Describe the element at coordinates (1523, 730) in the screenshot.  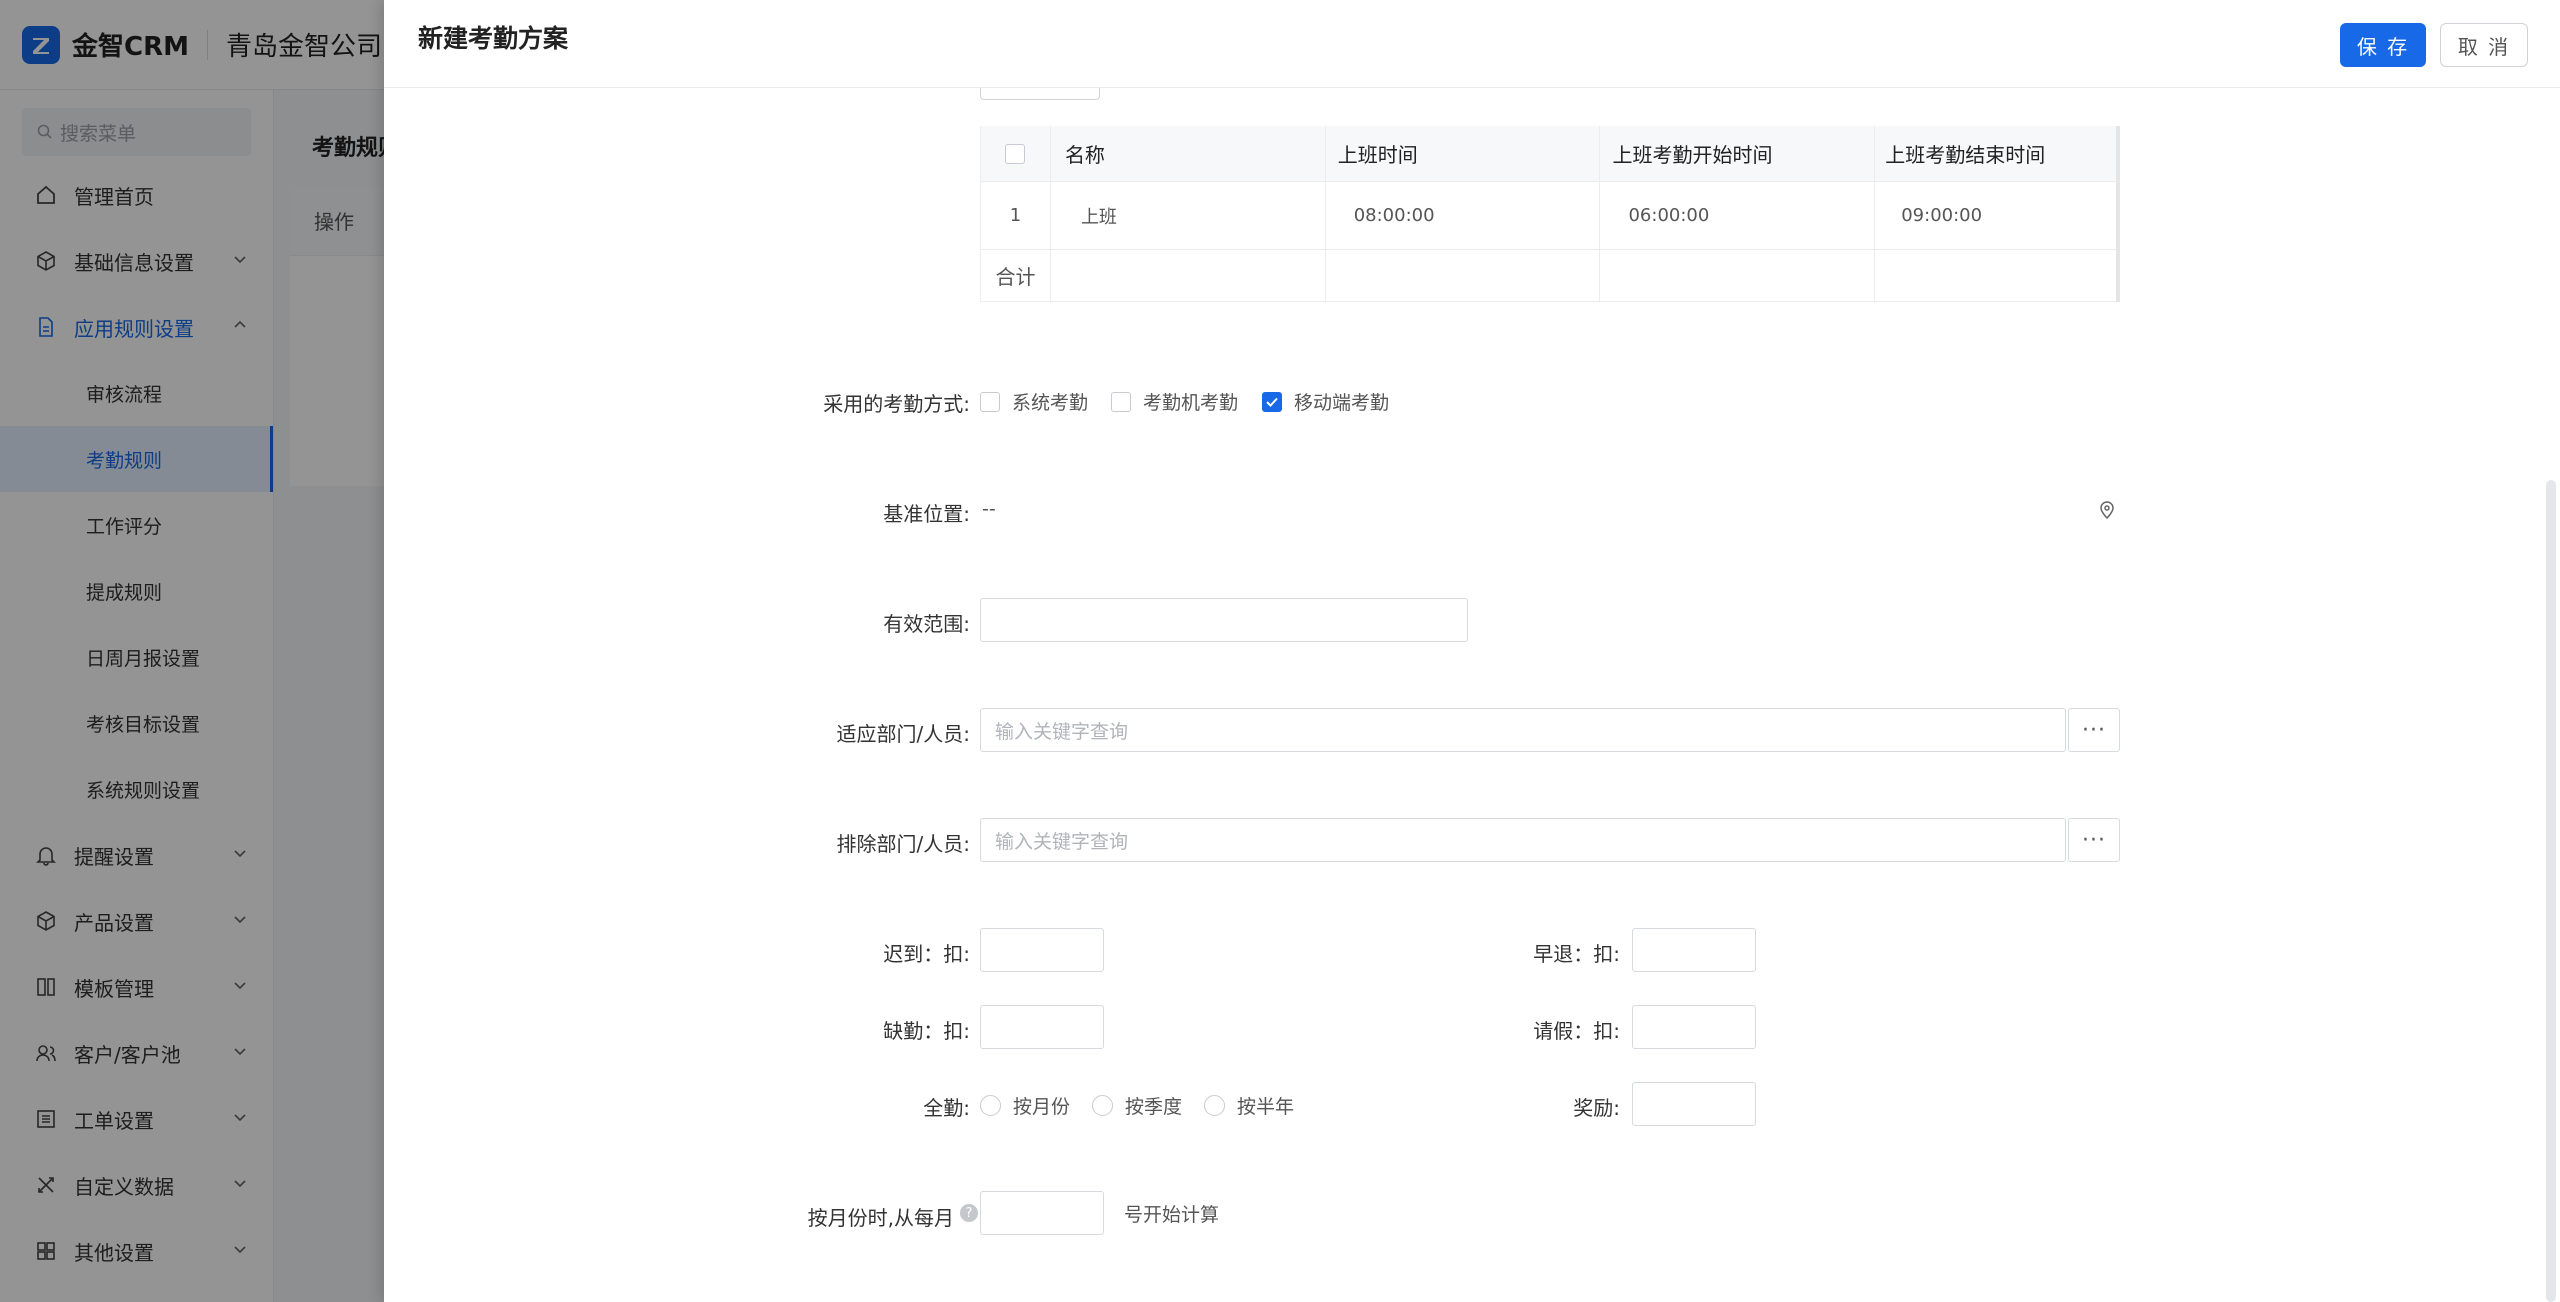
I see `applicable-input: 输入关键字查询` at that location.